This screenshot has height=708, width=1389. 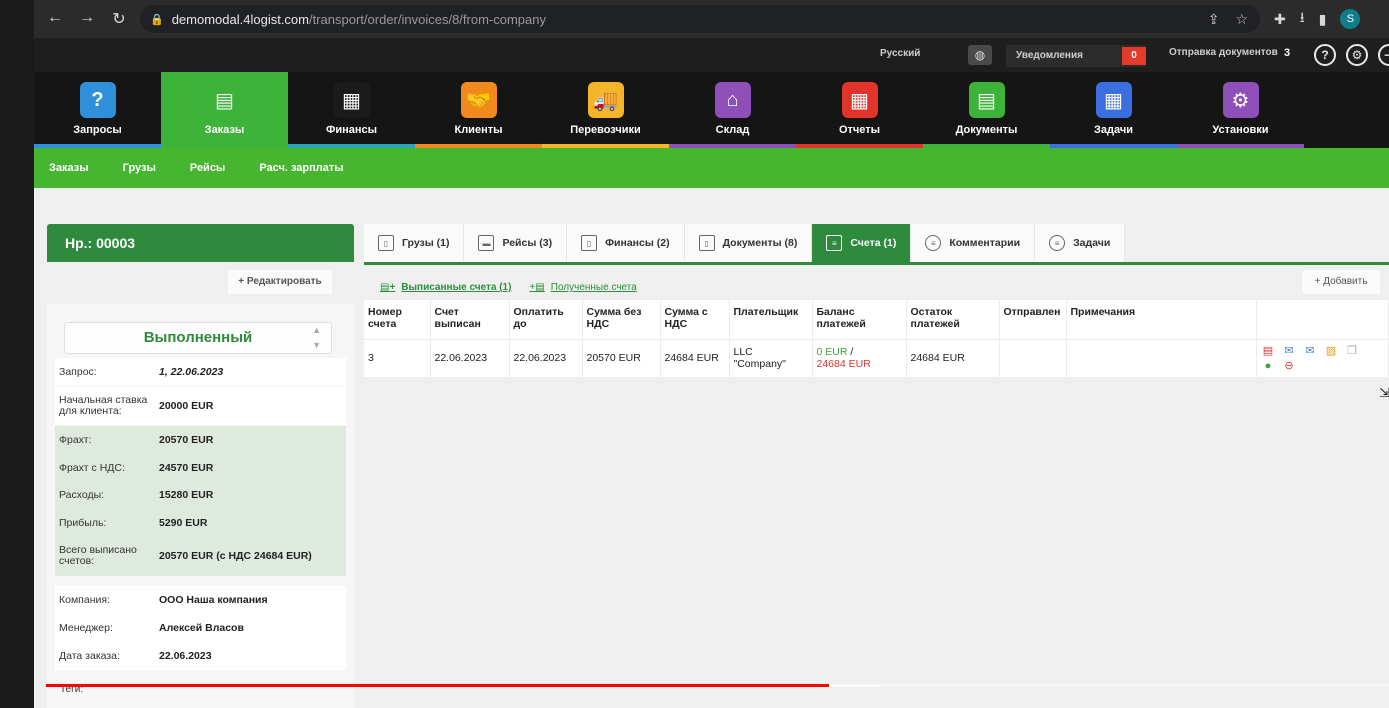 What do you see at coordinates (456, 287) in the screenshot?
I see `subtab-label: Выписанные счета (1)` at bounding box center [456, 287].